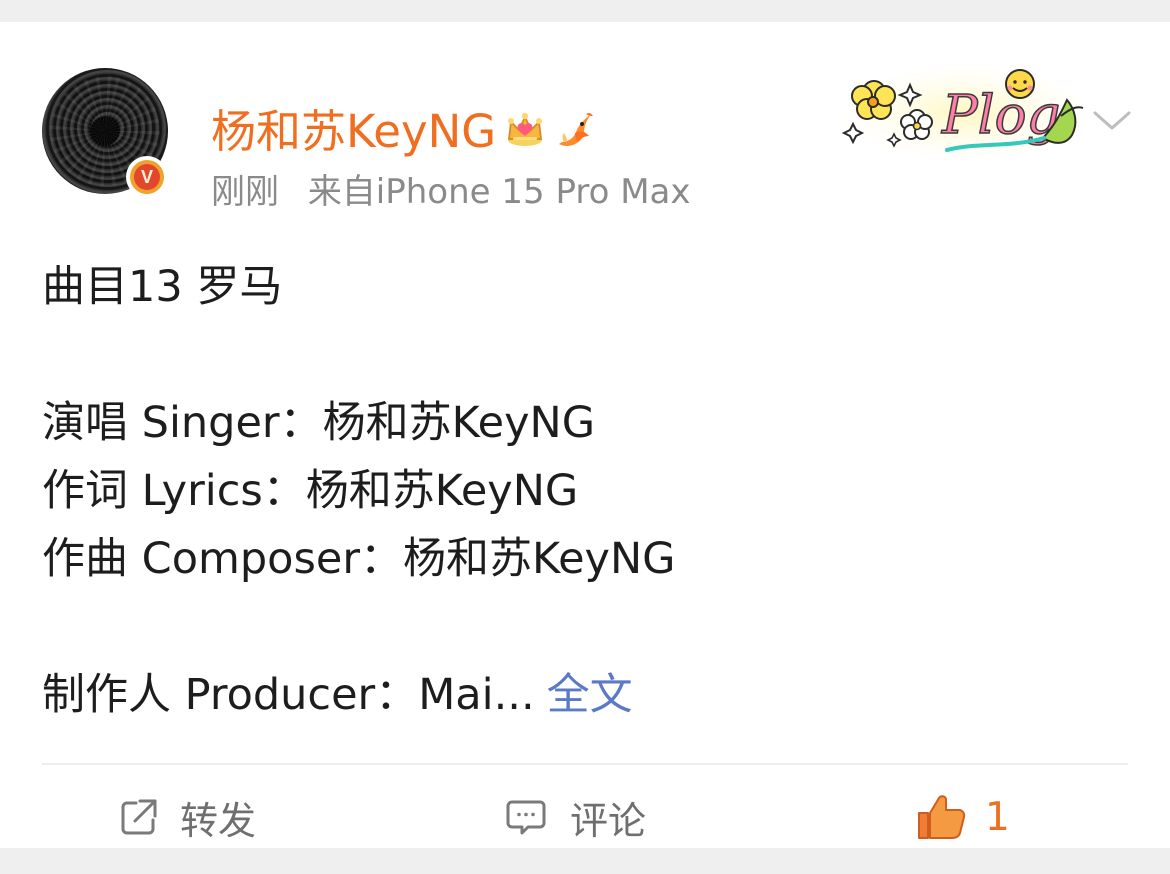 The width and height of the screenshot is (1170, 874). I want to click on expand-full-text-link: 全文, so click(590, 695).